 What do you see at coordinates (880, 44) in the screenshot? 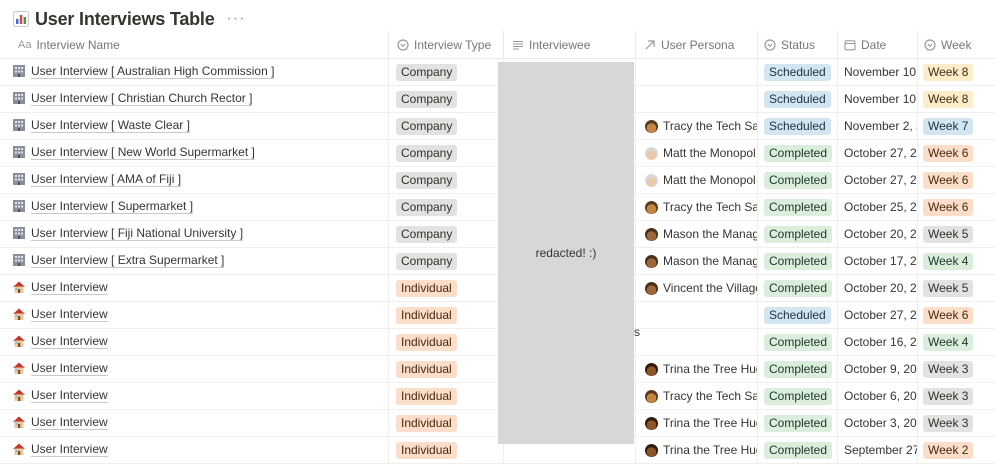
I see `column-header-date: Date` at bounding box center [880, 44].